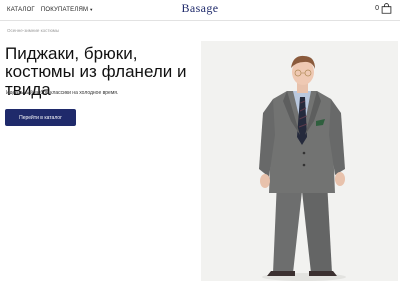  What do you see at coordinates (33, 30) in the screenshot?
I see `breadcrumb: Осенне-зимние костюмы` at bounding box center [33, 30].